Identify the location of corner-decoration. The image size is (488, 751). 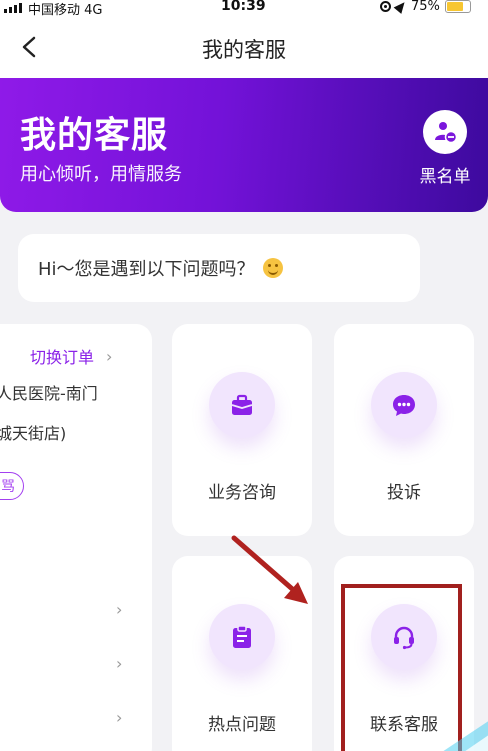
(465, 736).